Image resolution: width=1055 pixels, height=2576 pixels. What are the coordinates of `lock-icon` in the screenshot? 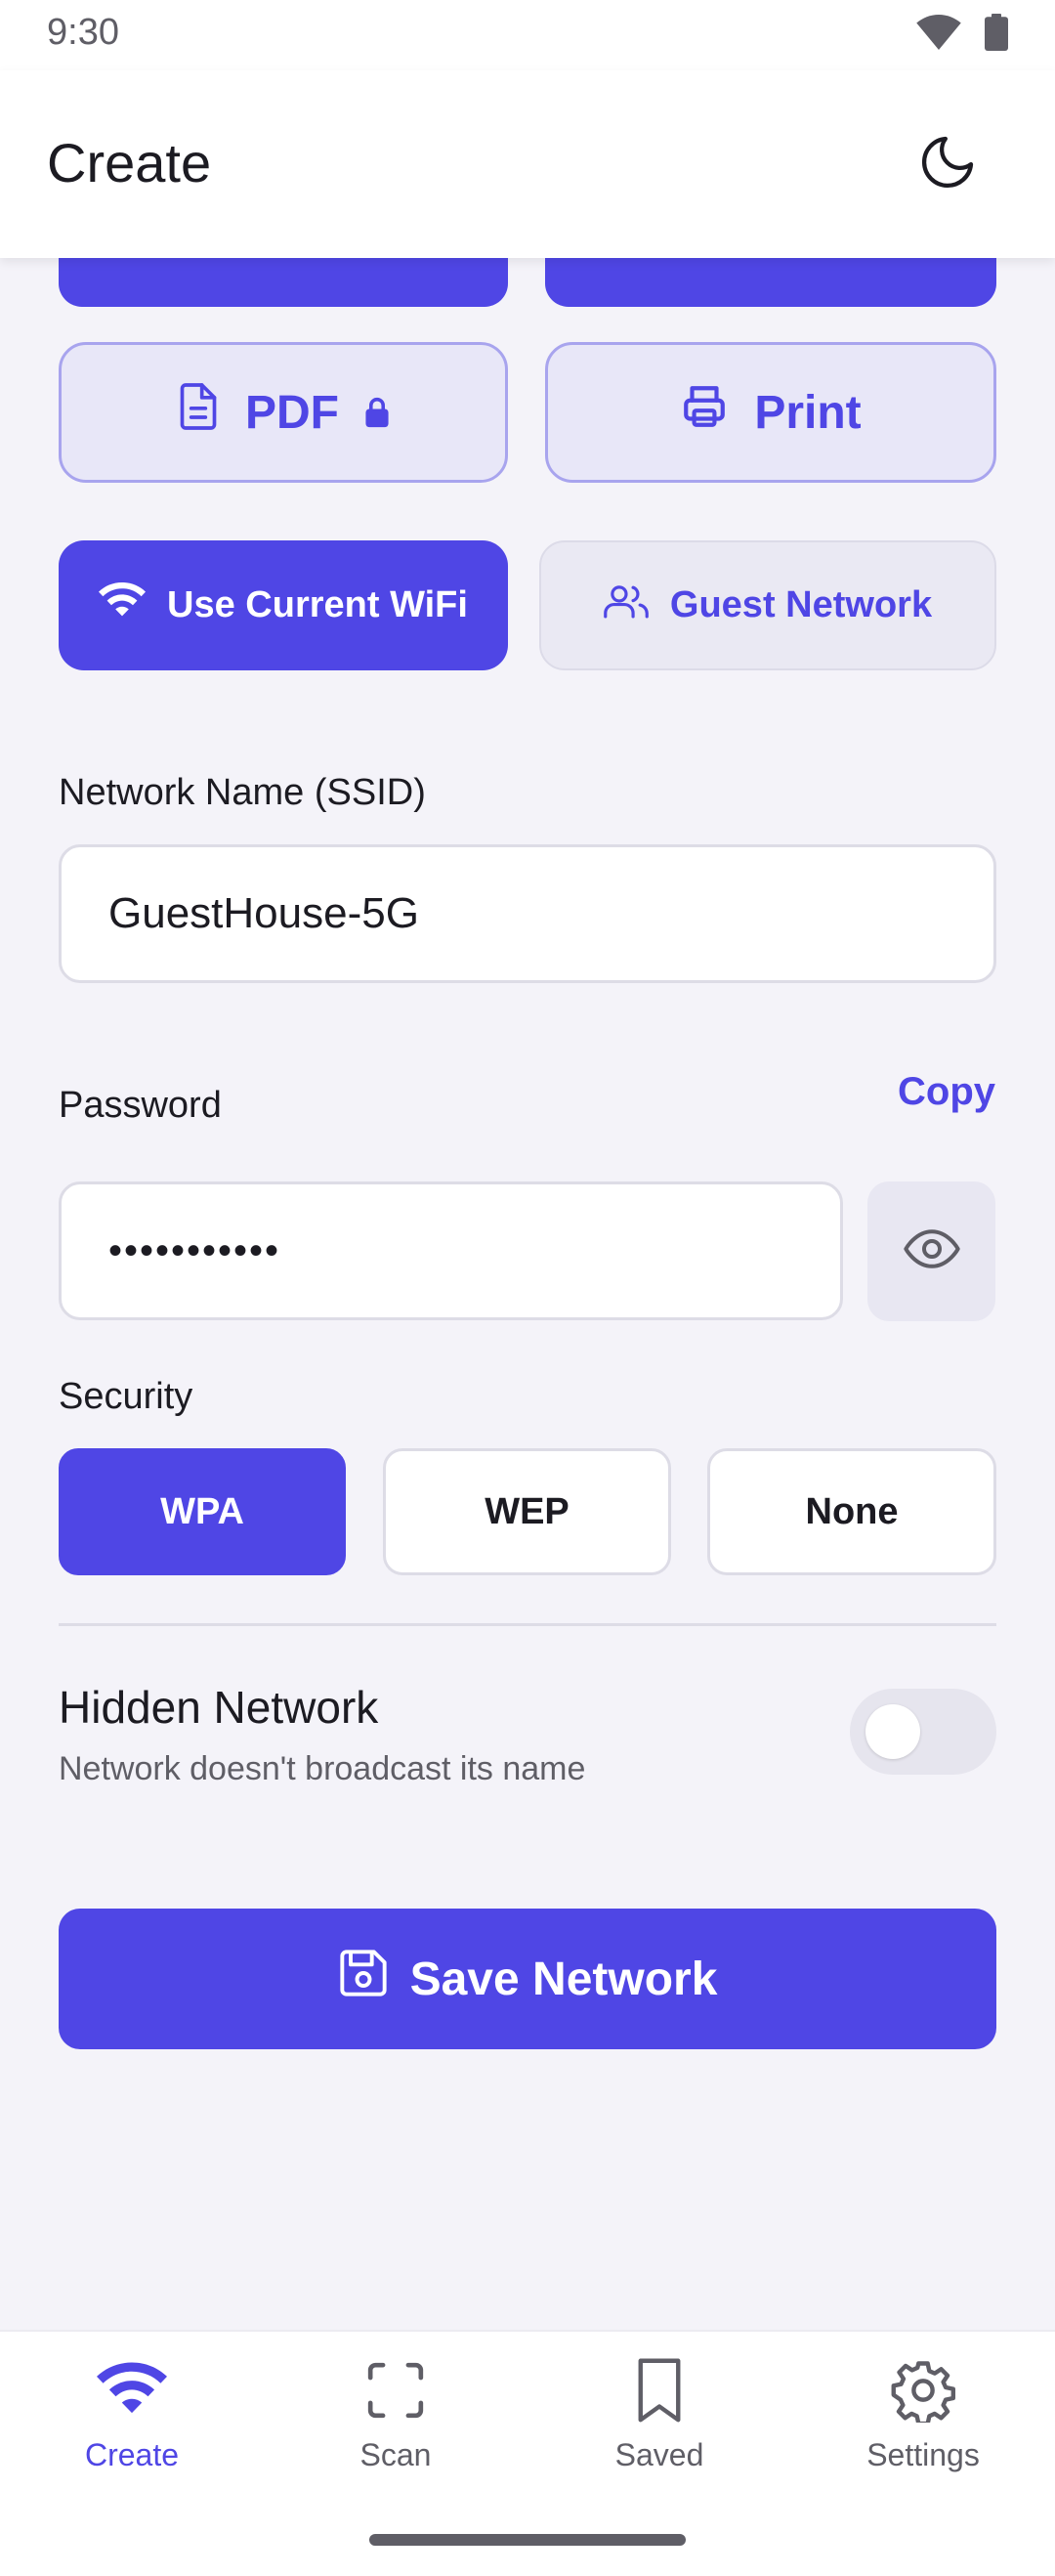 It's located at (377, 413).